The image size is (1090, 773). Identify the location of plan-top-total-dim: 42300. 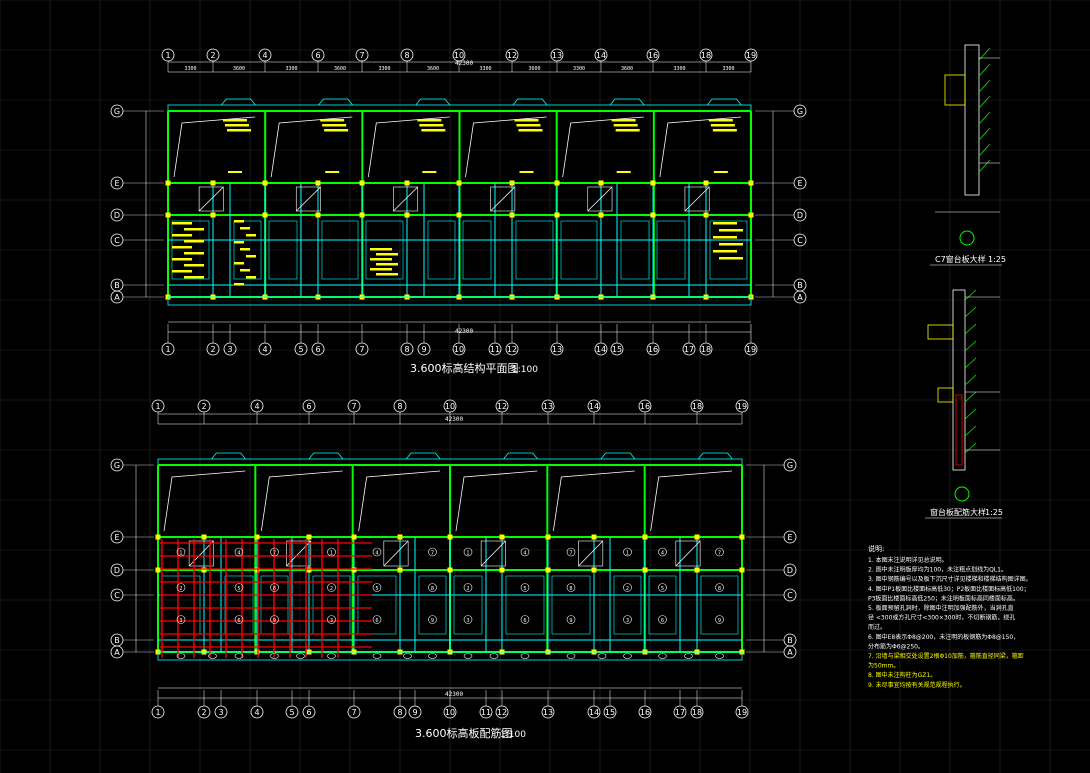
(464, 63).